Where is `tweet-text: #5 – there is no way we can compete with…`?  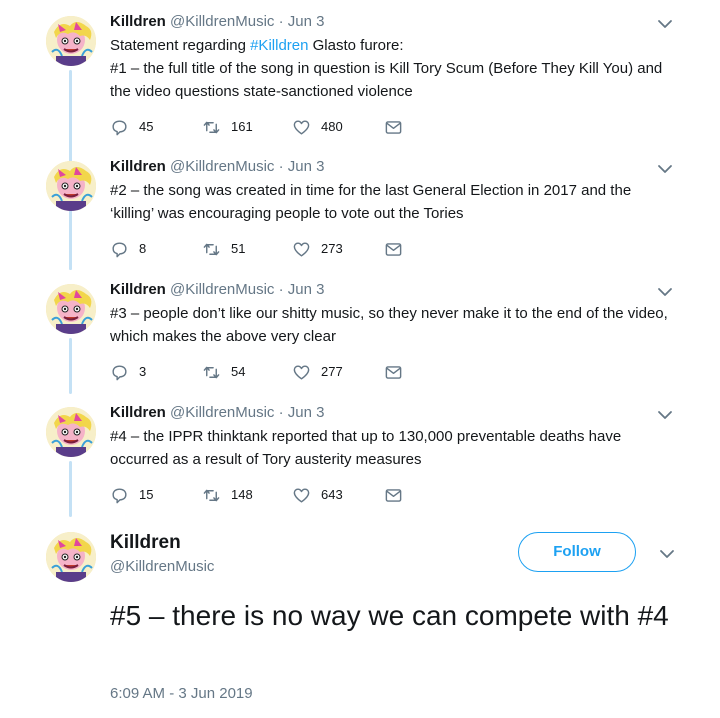 tweet-text: #5 – there is no way we can compete with… is located at coordinates (389, 615).